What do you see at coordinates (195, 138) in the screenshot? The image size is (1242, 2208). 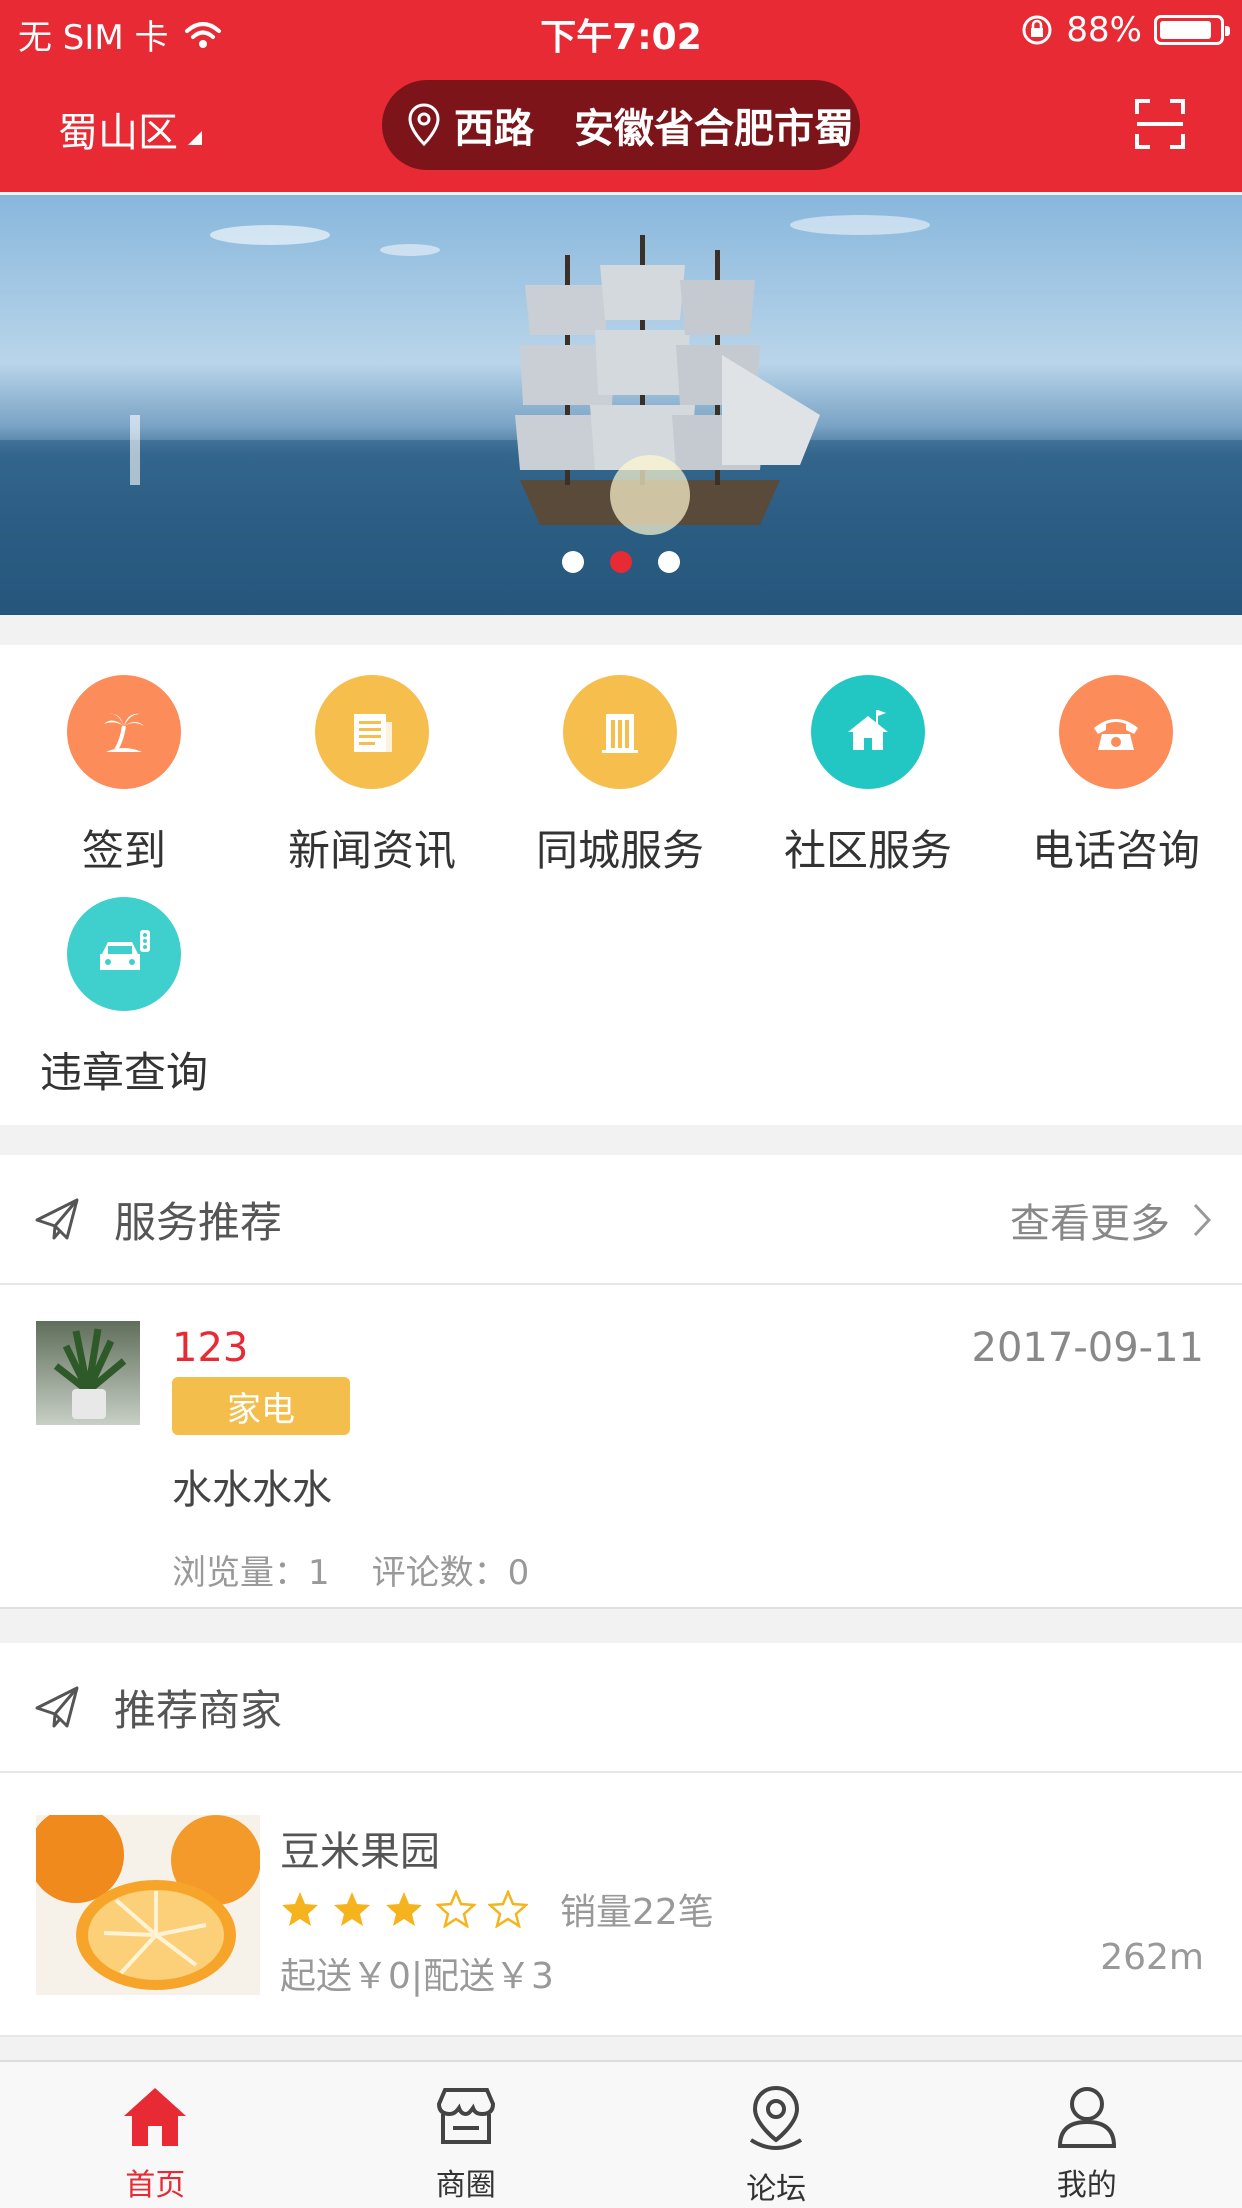 I see `dropdown-triangle-icon` at bounding box center [195, 138].